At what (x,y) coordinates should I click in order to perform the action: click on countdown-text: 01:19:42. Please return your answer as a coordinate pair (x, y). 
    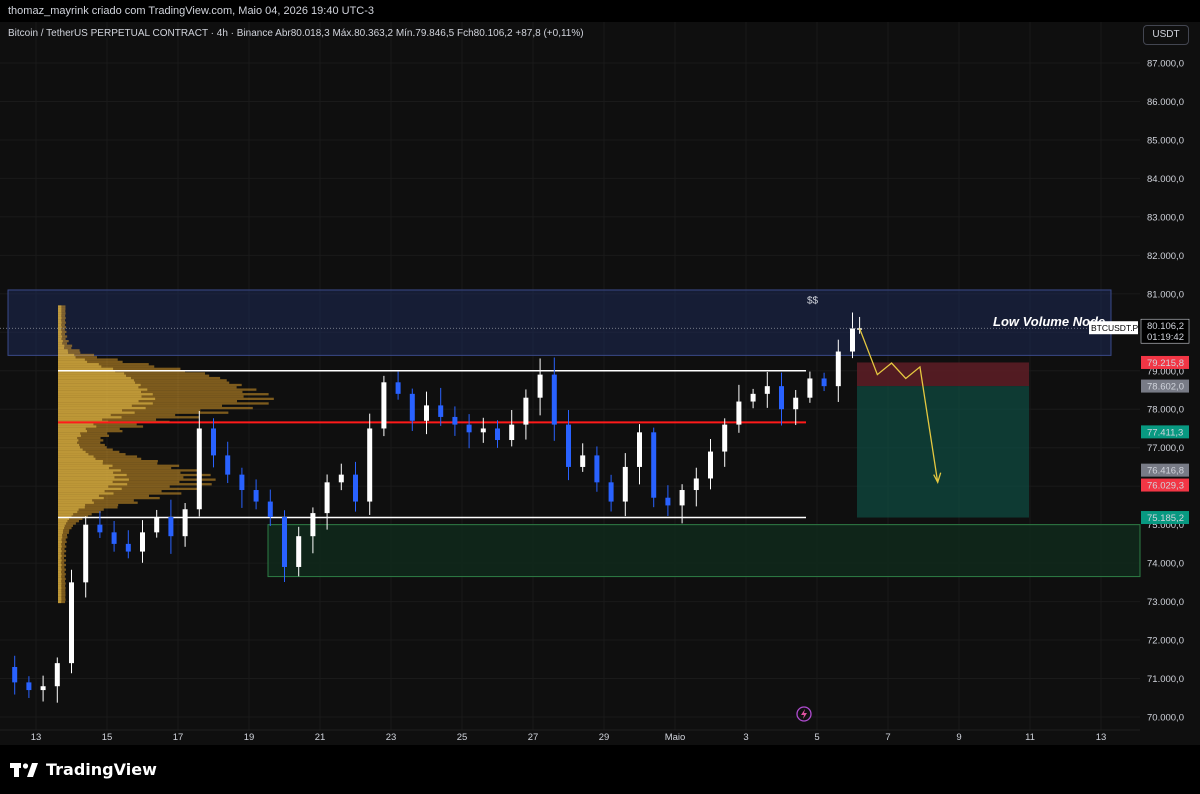
    Looking at the image, I should click on (1165, 337).